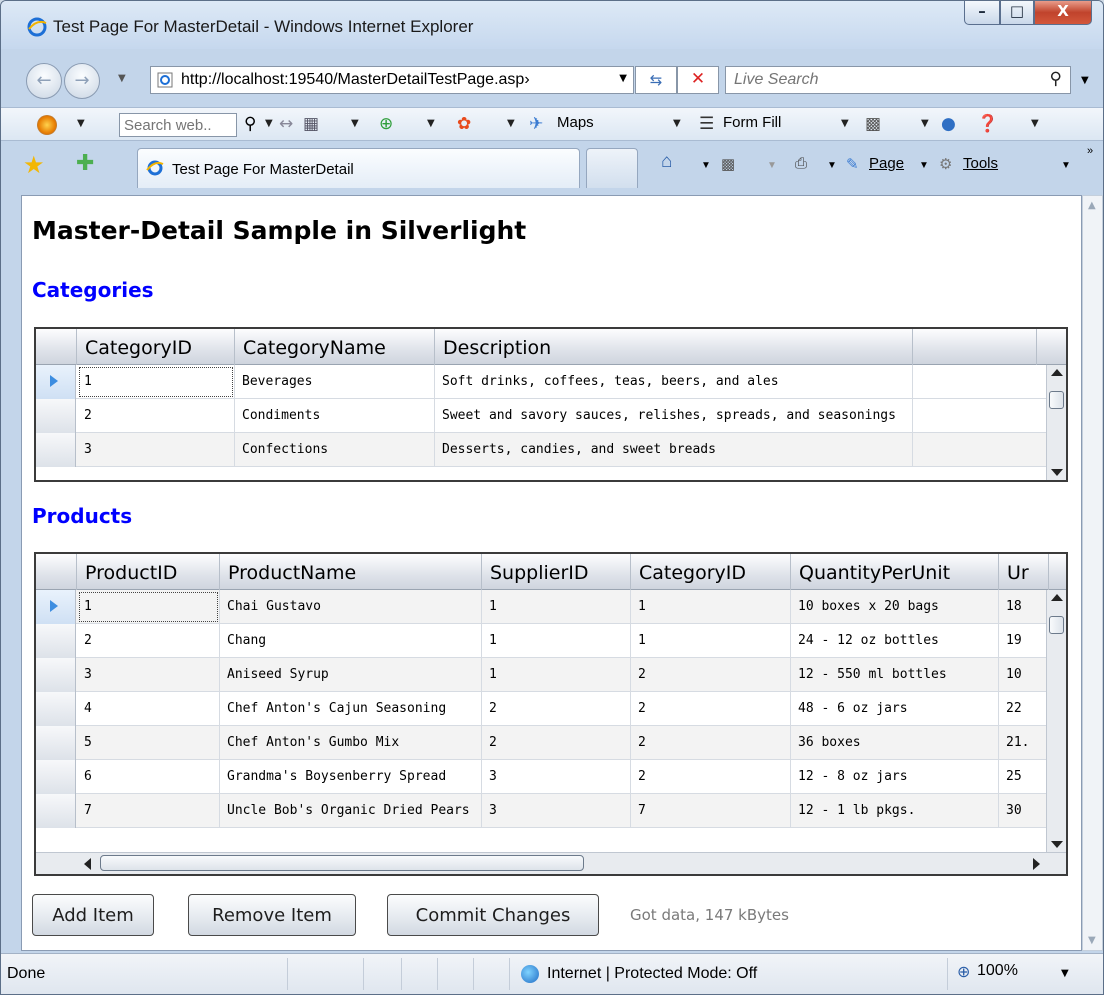 Image resolution: width=1104 pixels, height=995 pixels. I want to click on page-vertical-scrollbar: ▲ ▼, so click(1092, 573).